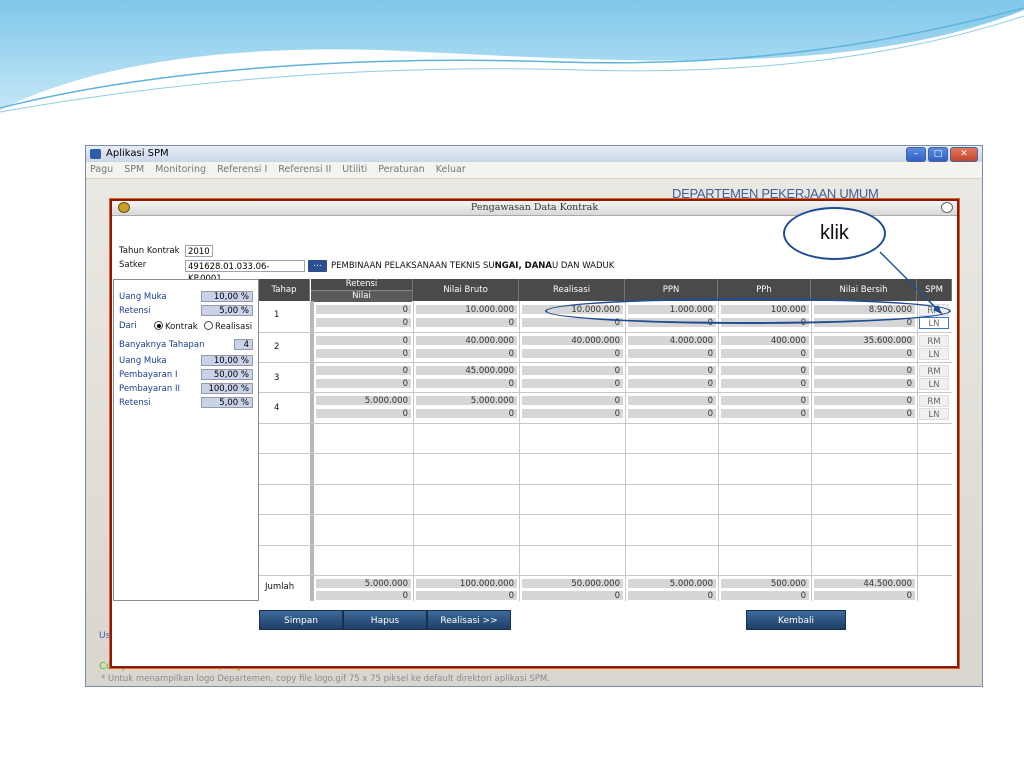  What do you see at coordinates (938, 154) in the screenshot?
I see `maximize-button: □` at bounding box center [938, 154].